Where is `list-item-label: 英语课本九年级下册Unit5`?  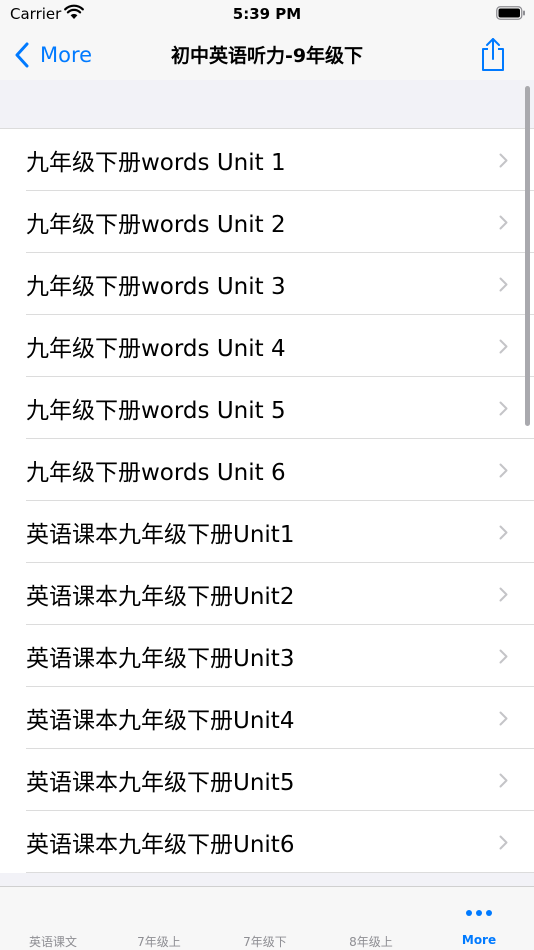
list-item-label: 英语课本九年级下册Unit5 is located at coordinates (160, 783).